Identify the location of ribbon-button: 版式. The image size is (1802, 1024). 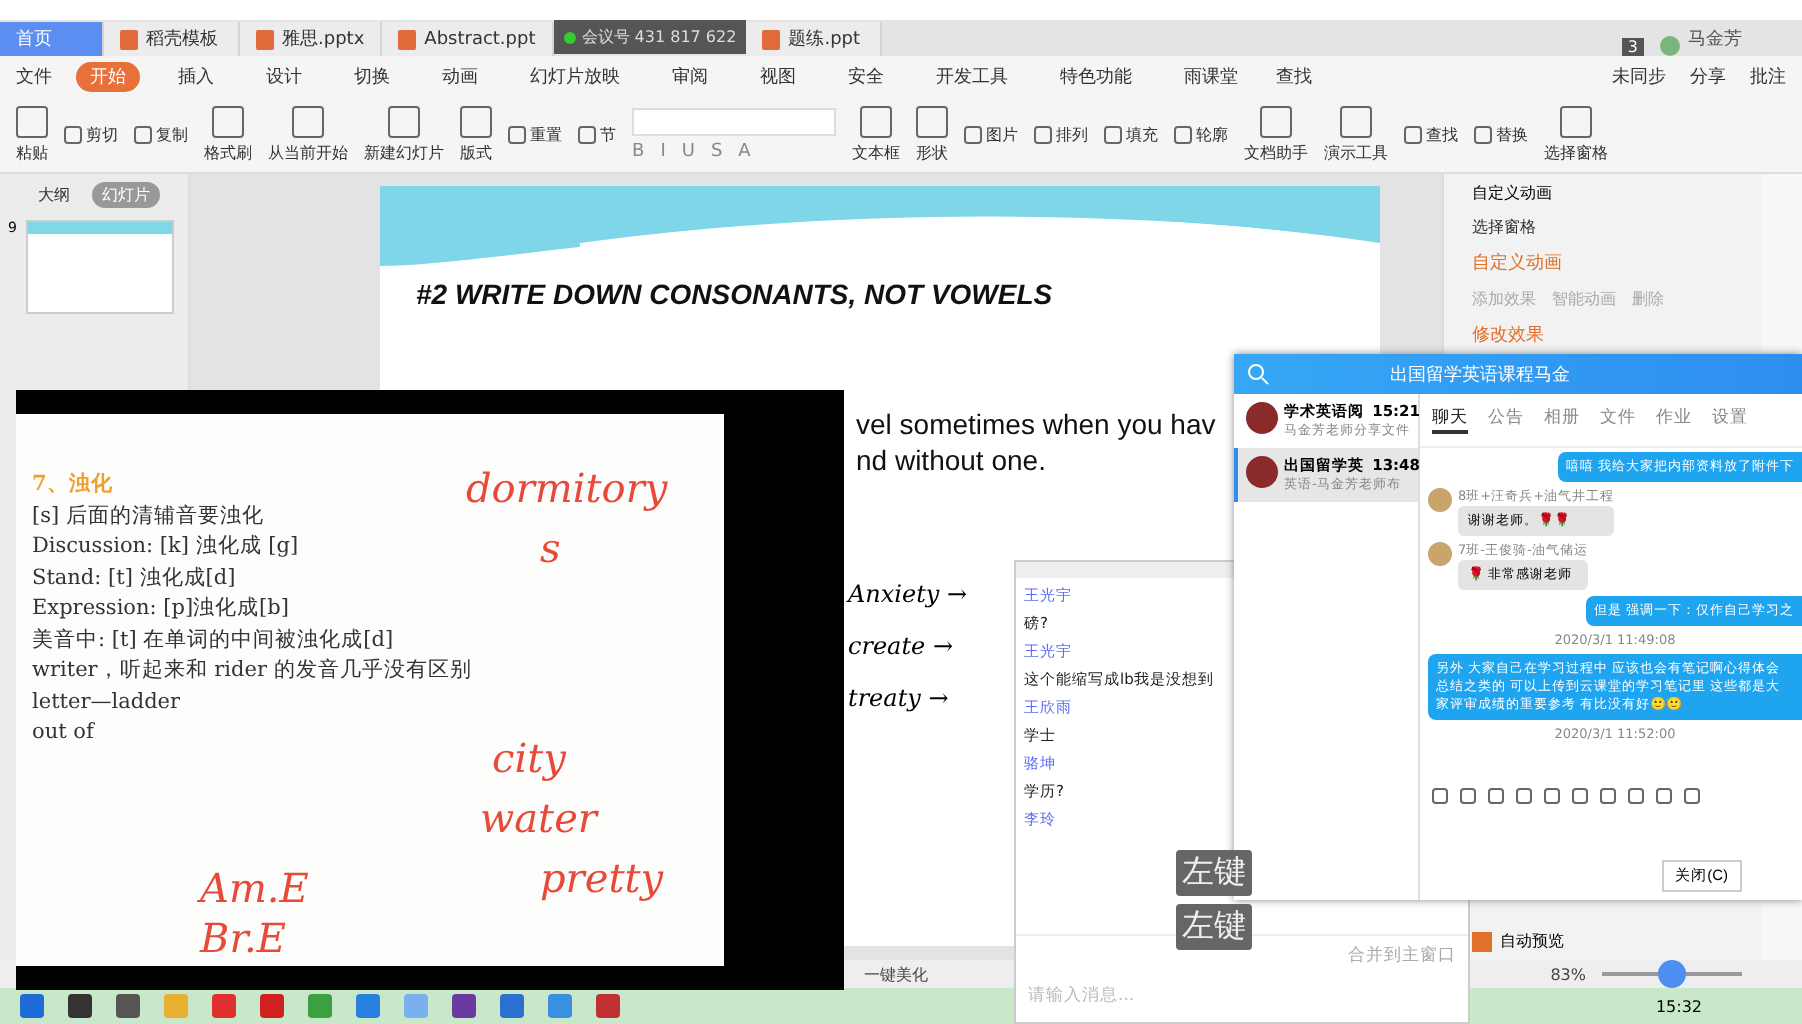
(476, 134).